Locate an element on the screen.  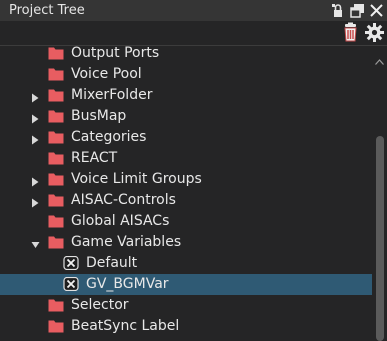
tree-item-label: AISAC-Controls is located at coordinates (123, 200).